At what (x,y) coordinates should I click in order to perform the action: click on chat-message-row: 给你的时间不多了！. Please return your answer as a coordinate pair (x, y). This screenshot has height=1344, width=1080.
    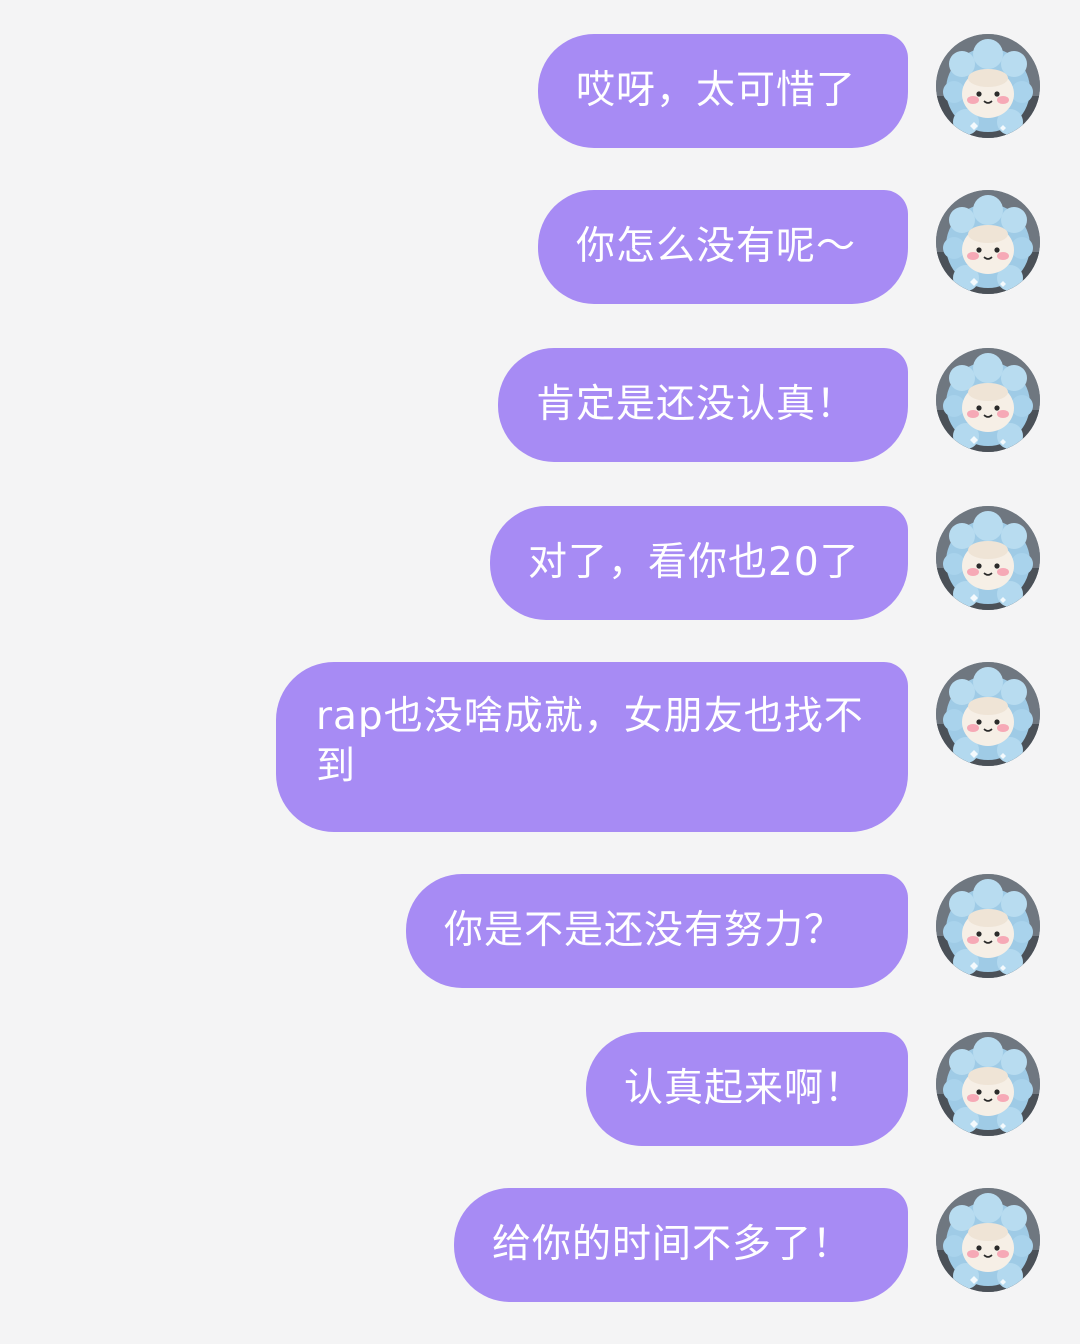
    Looking at the image, I should click on (747, 1245).